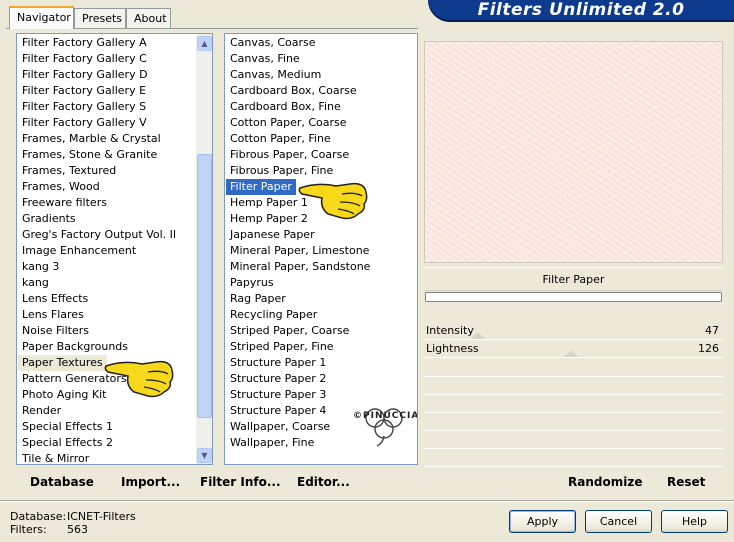 The width and height of the screenshot is (734, 542). I want to click on list-item: Recycling Paper, so click(321, 315).